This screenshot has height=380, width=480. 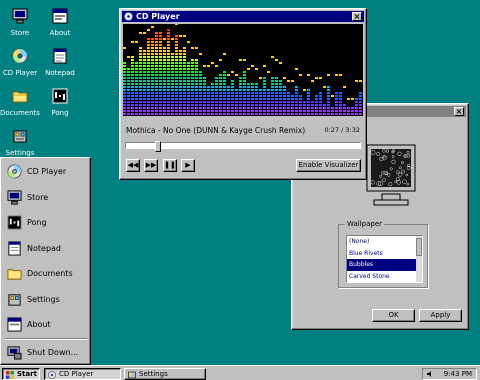 I want to click on desktop-icon-cd-player: CD Player, so click(x=20, y=62).